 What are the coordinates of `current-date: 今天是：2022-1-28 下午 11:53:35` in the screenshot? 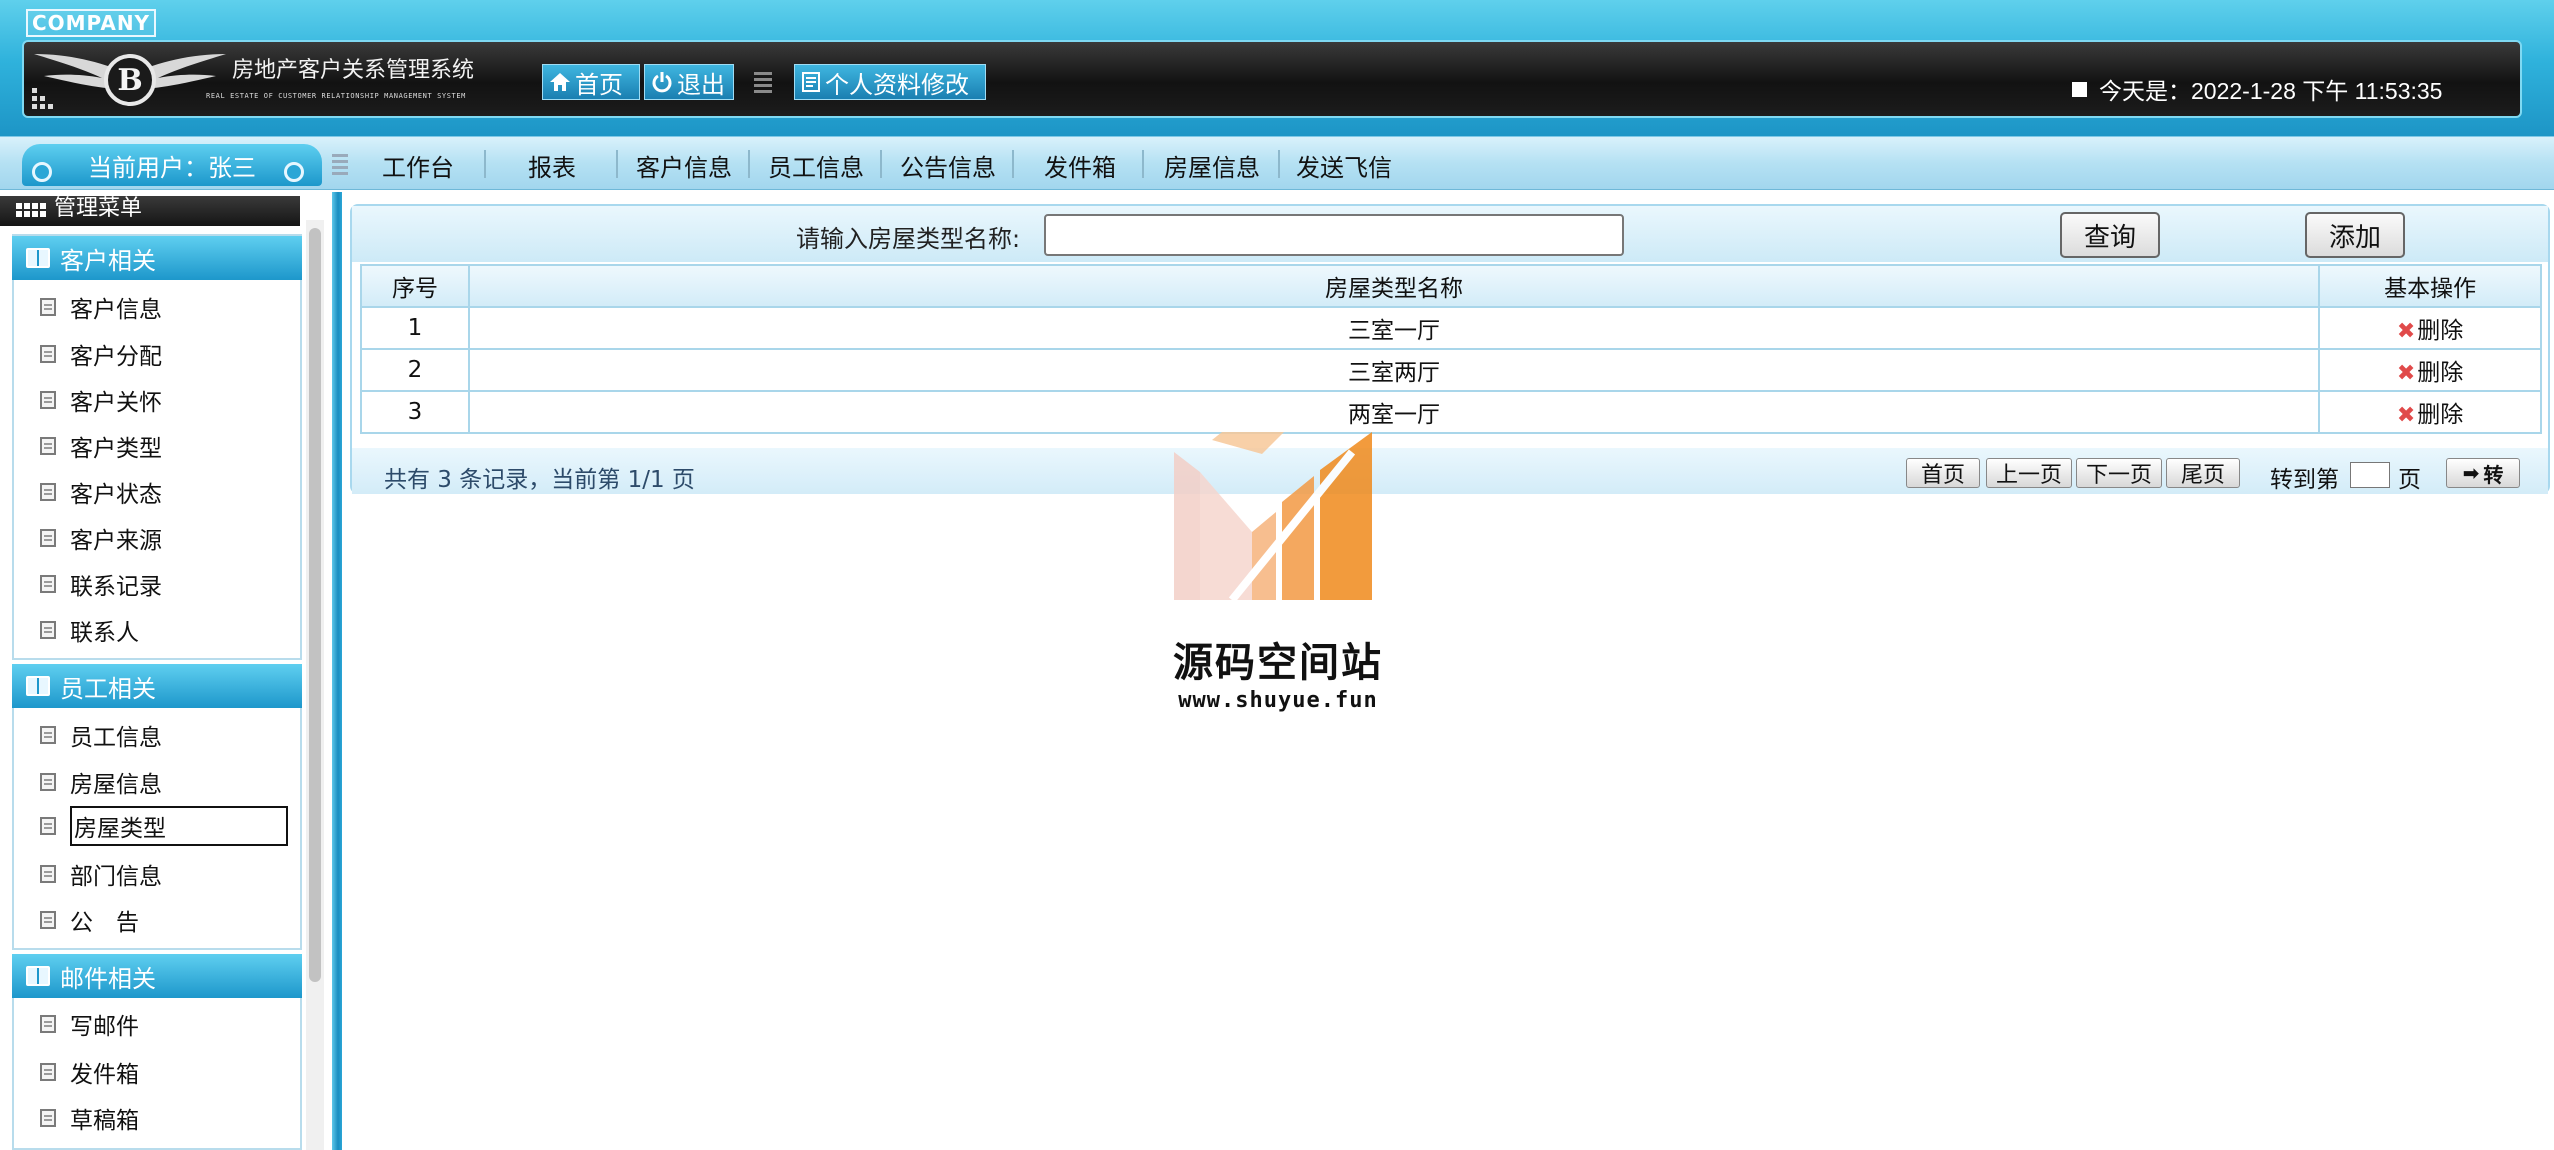 It's located at (2257, 89).